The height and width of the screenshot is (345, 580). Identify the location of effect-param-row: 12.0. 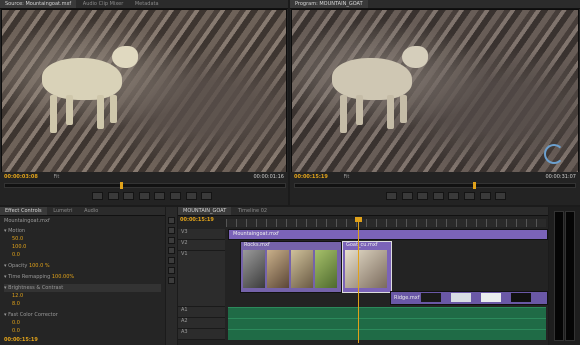
(86, 296).